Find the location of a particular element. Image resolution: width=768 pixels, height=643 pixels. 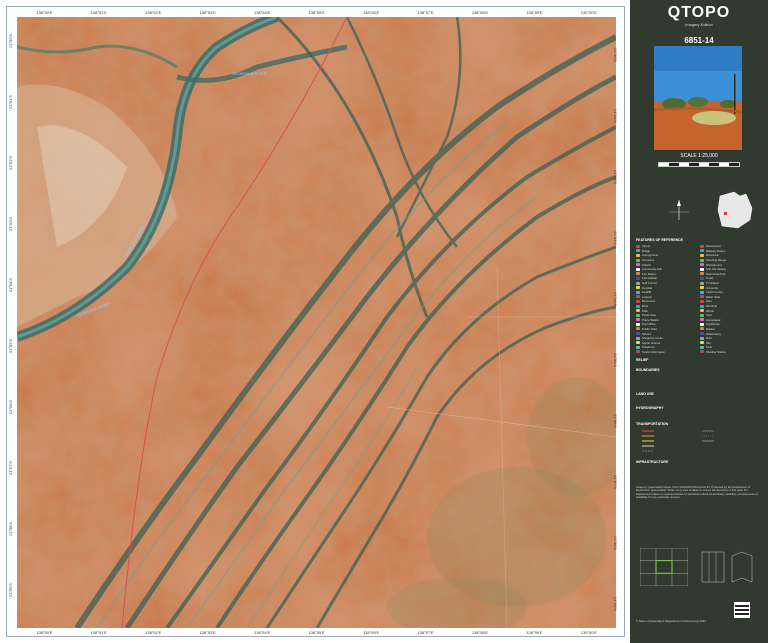

hydrography-heading: HYDROGRAPHY is located at coordinates (650, 408).